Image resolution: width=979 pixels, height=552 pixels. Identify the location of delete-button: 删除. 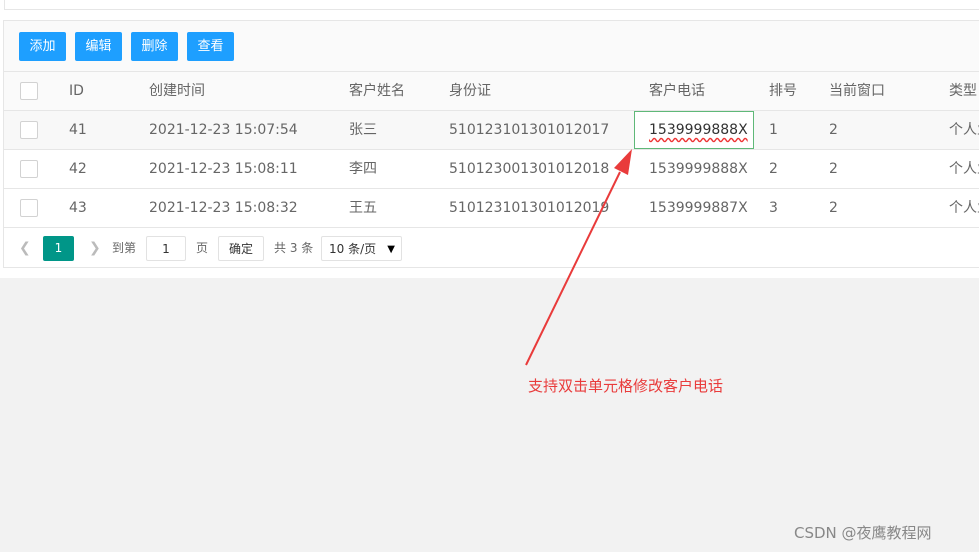
(154, 46).